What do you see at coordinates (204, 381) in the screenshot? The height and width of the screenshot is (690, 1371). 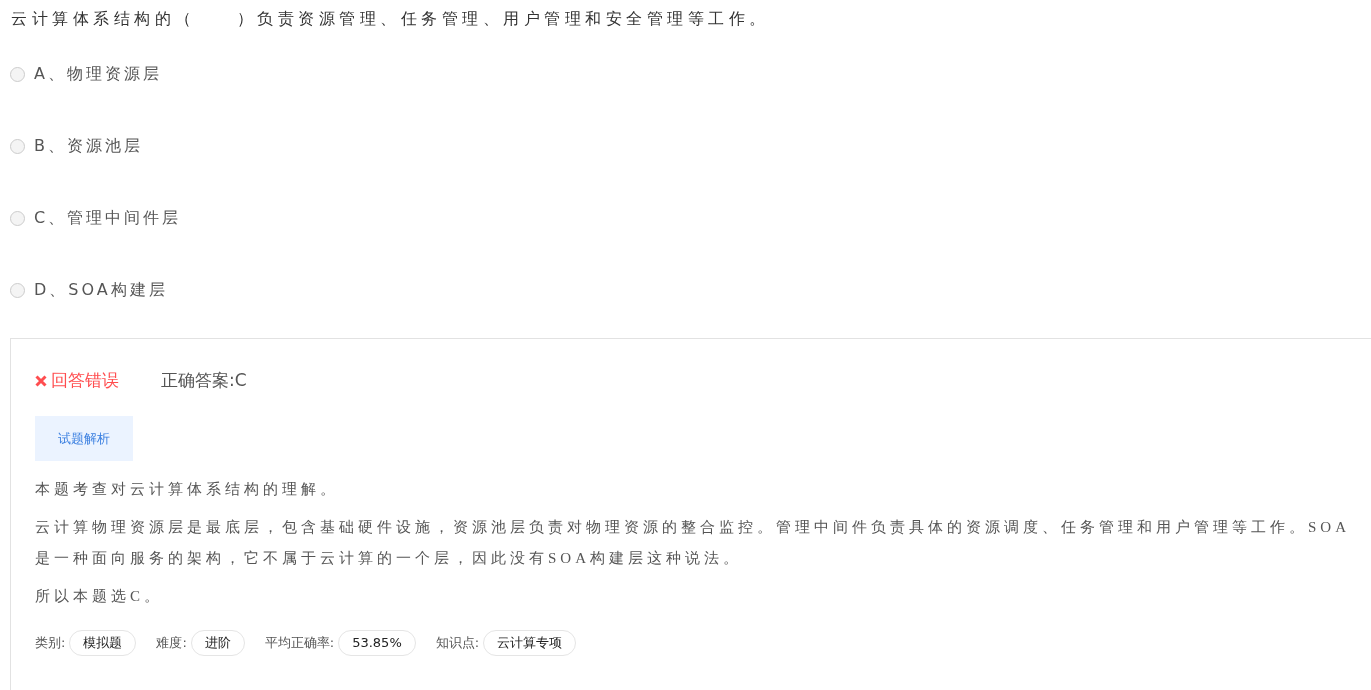 I see `correct-answer: 正确答案:C` at bounding box center [204, 381].